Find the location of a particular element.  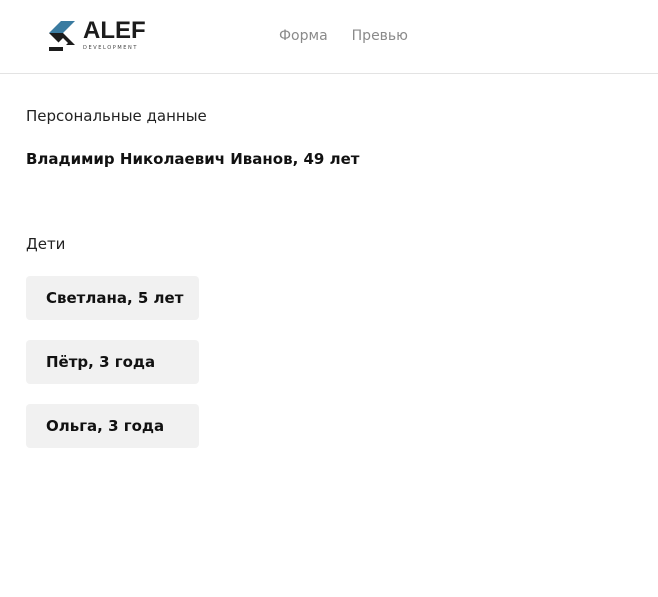

child-card: Пётр, 3 года is located at coordinates (112, 362).